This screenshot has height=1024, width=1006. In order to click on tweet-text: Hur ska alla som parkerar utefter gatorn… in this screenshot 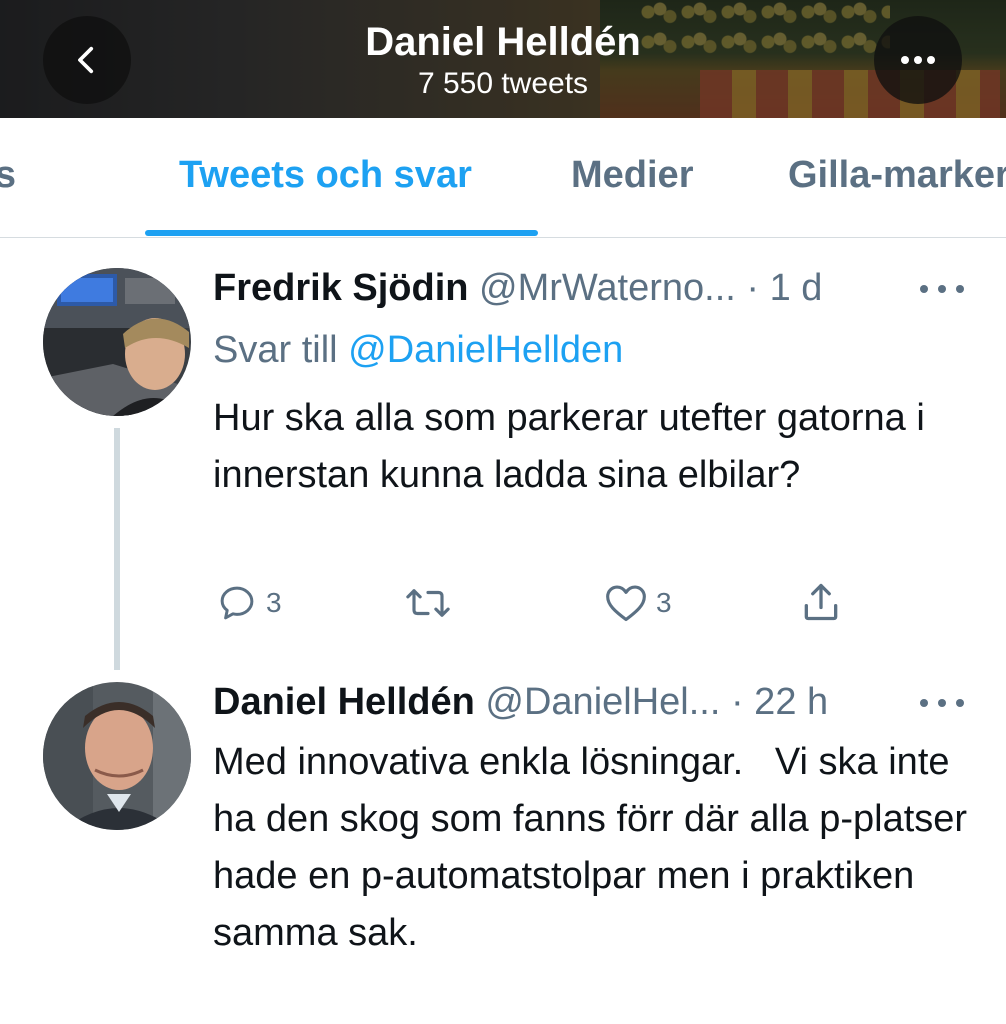, I will do `click(569, 446)`.